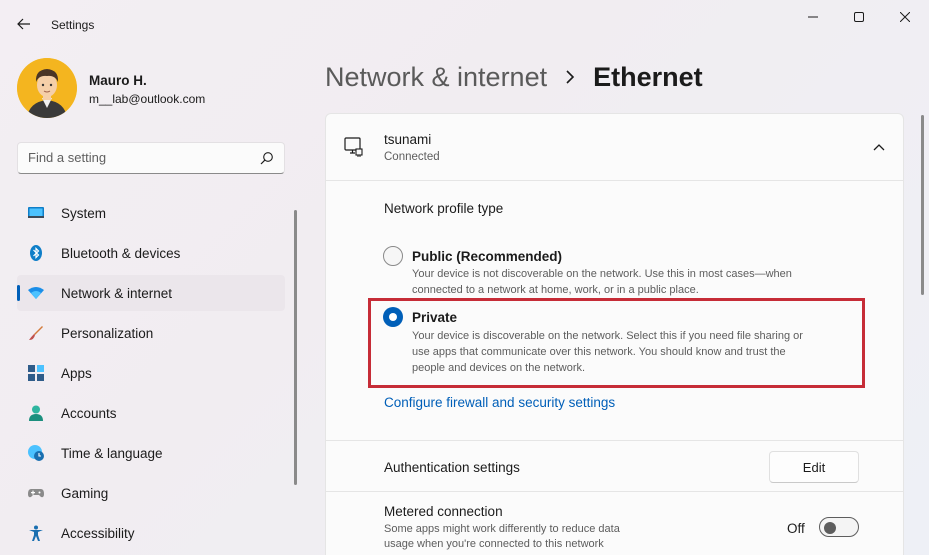  Describe the element at coordinates (922, 205) in the screenshot. I see `main-scrollbar` at that location.